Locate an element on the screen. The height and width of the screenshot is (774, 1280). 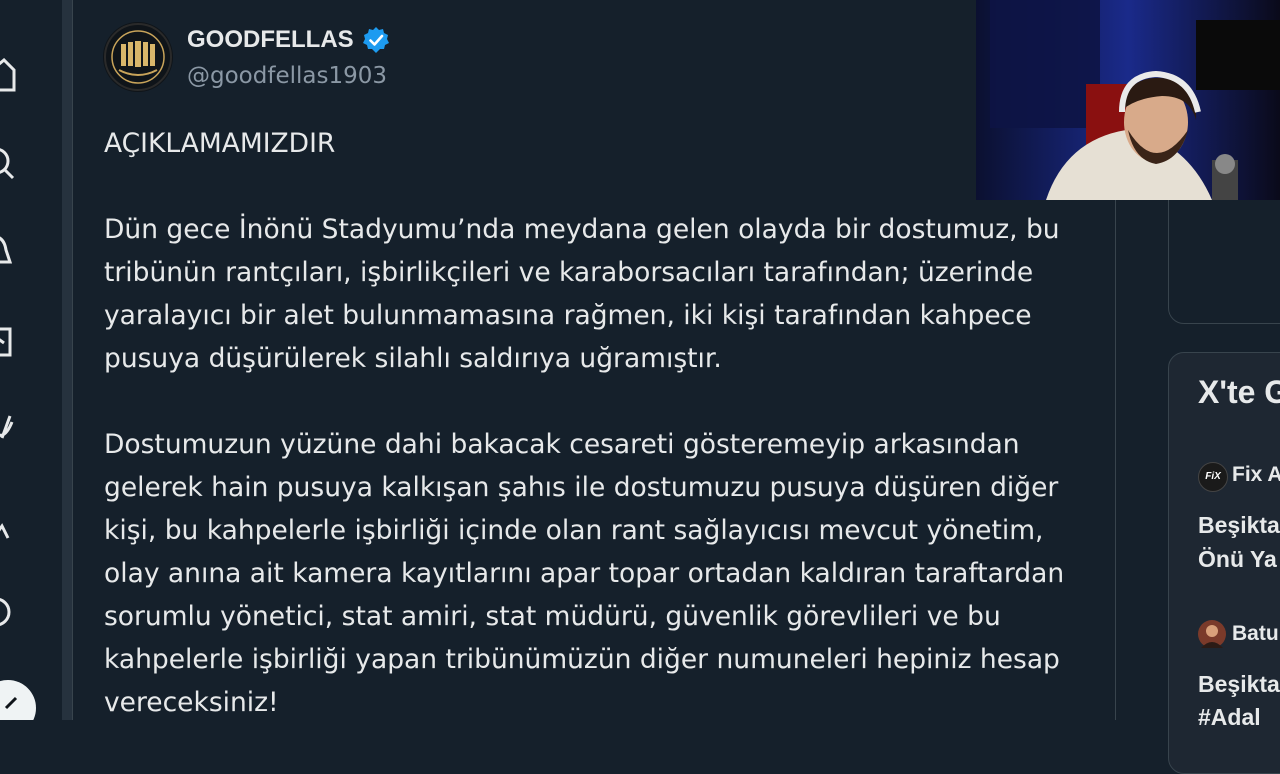
search-icon is located at coordinates (10, 162).